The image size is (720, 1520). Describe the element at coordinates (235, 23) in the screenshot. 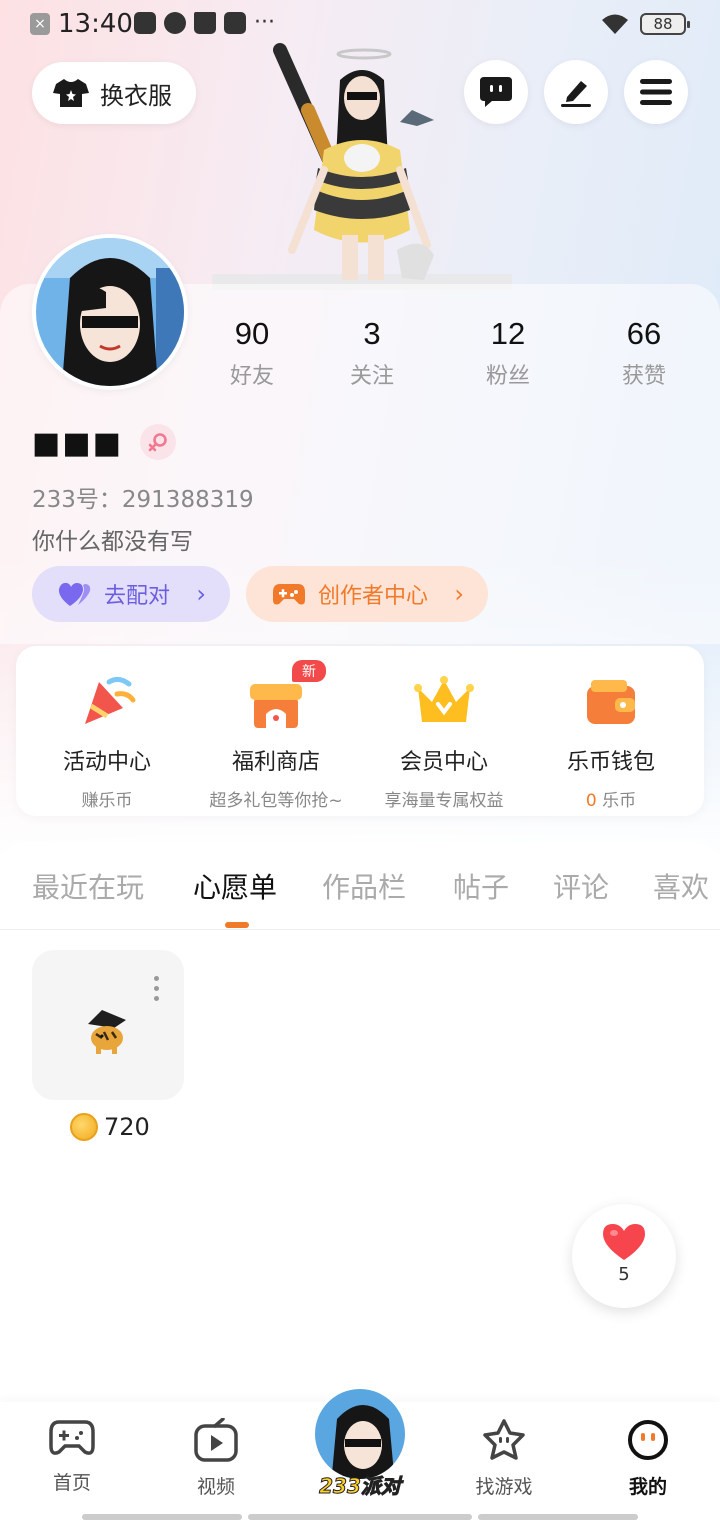

I see `play-icon` at that location.